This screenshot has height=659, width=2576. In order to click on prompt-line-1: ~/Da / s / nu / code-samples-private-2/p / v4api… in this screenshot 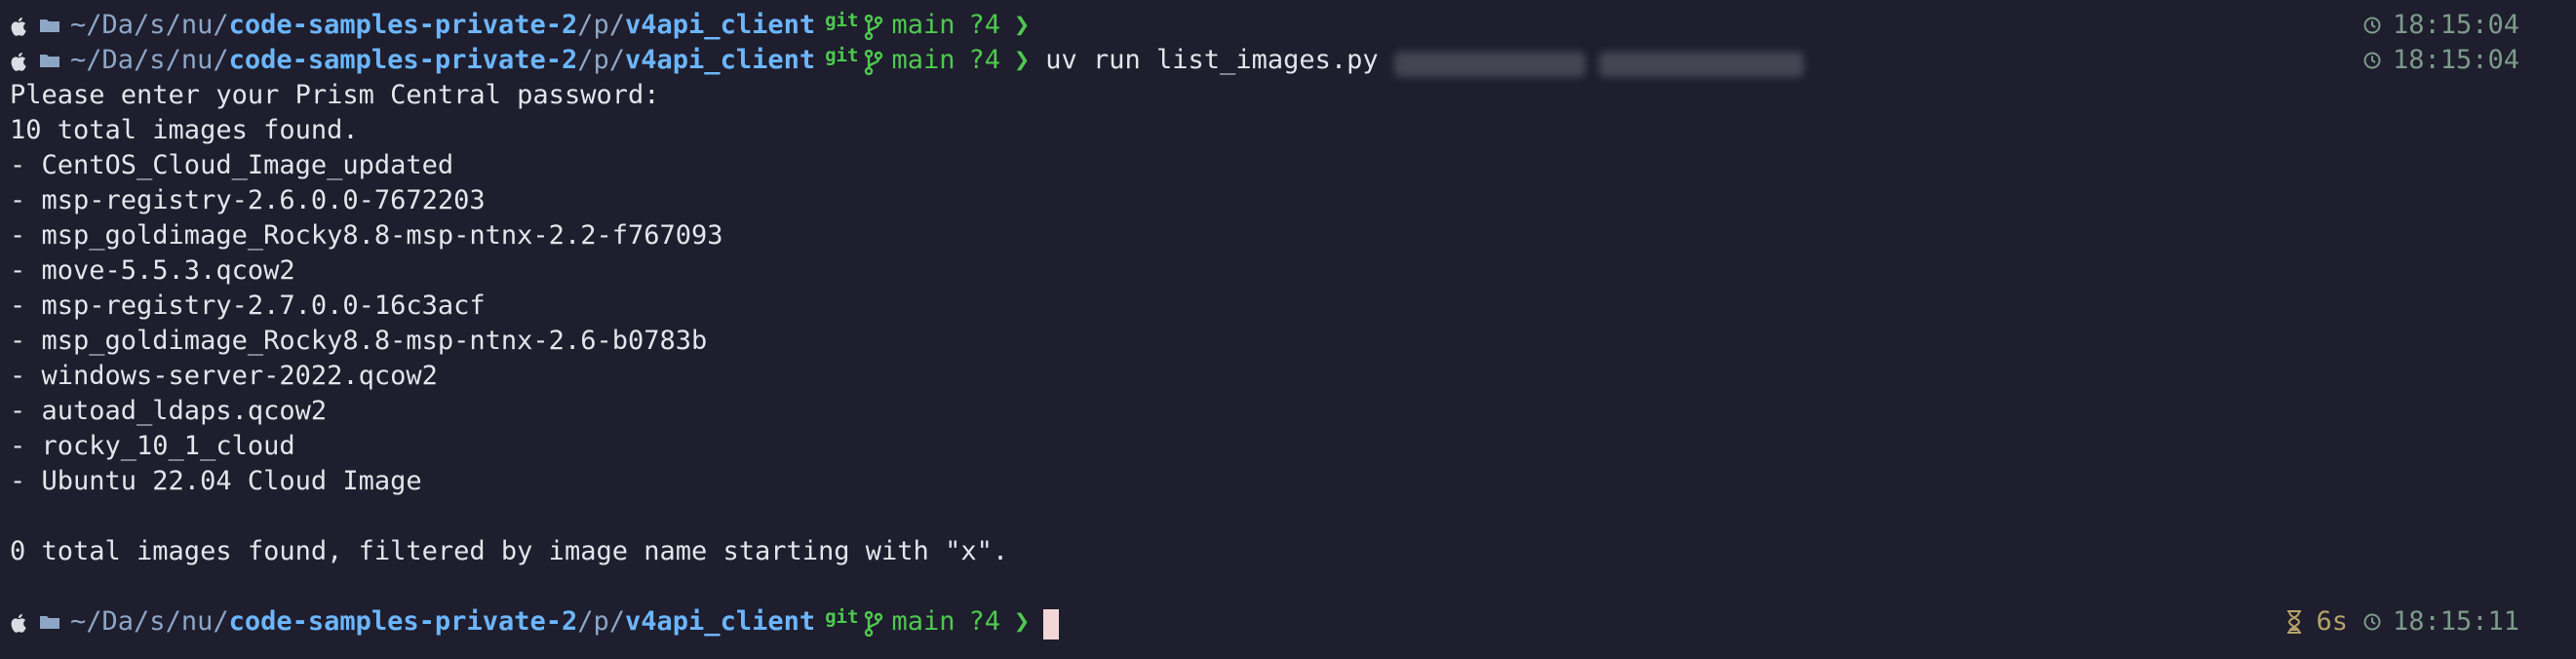, I will do `click(1293, 25)`.